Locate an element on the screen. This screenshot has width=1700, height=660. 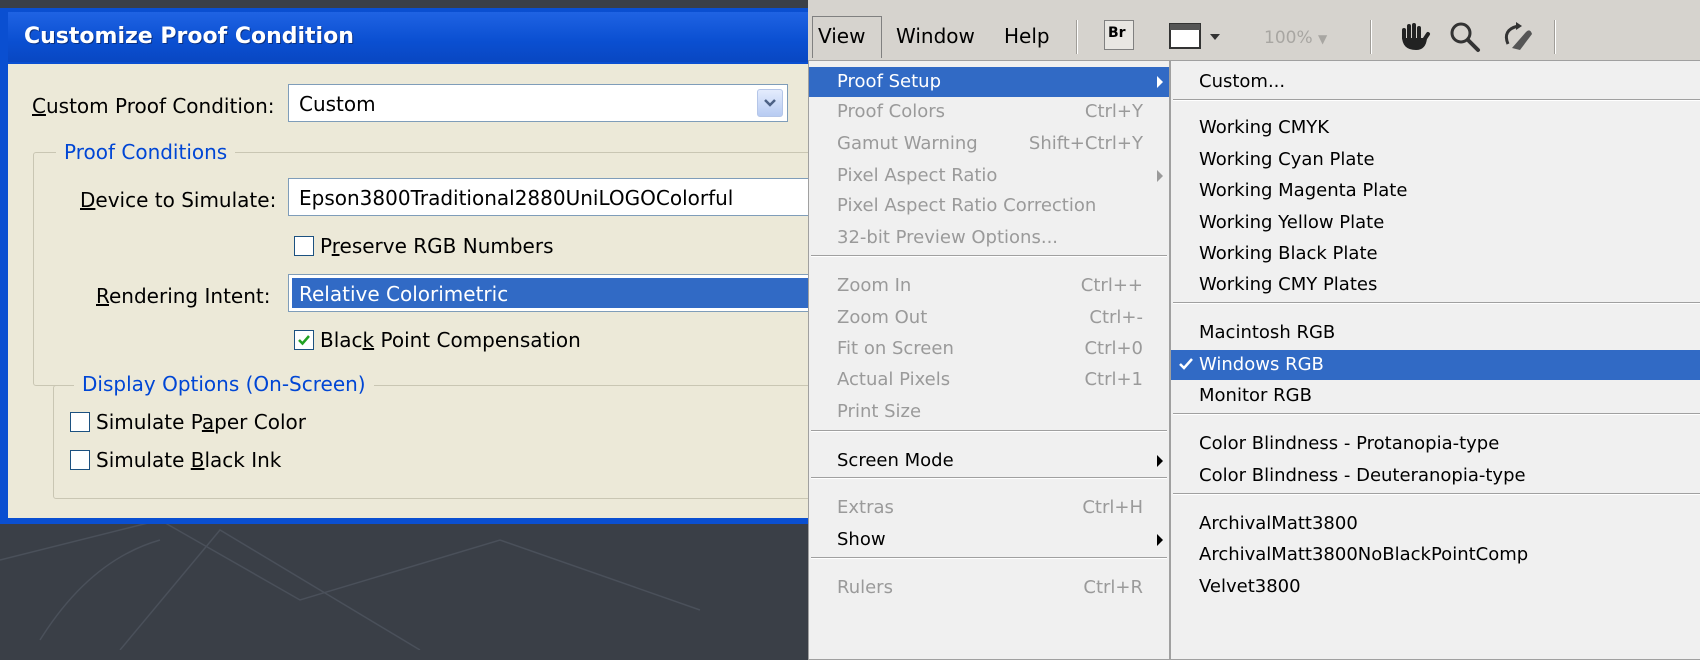
menu-view: View is located at coordinates (841, 36).